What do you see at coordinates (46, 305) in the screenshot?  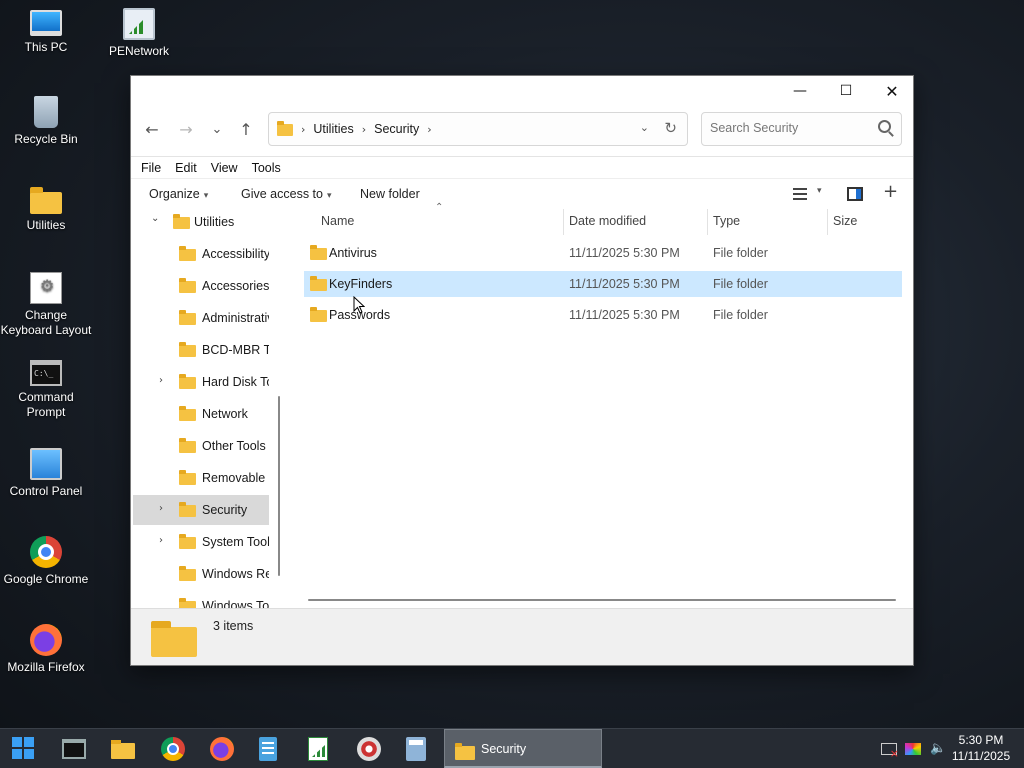 I see `desktop-icon-change-keyboard-layout: Change Keyboard Layout` at bounding box center [46, 305].